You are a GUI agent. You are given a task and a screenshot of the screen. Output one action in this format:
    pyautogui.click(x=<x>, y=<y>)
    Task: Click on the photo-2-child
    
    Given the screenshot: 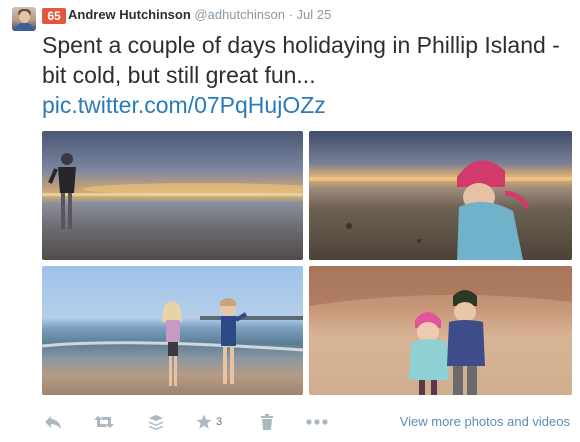 What is the action you would take?
    pyautogui.click(x=493, y=210)
    